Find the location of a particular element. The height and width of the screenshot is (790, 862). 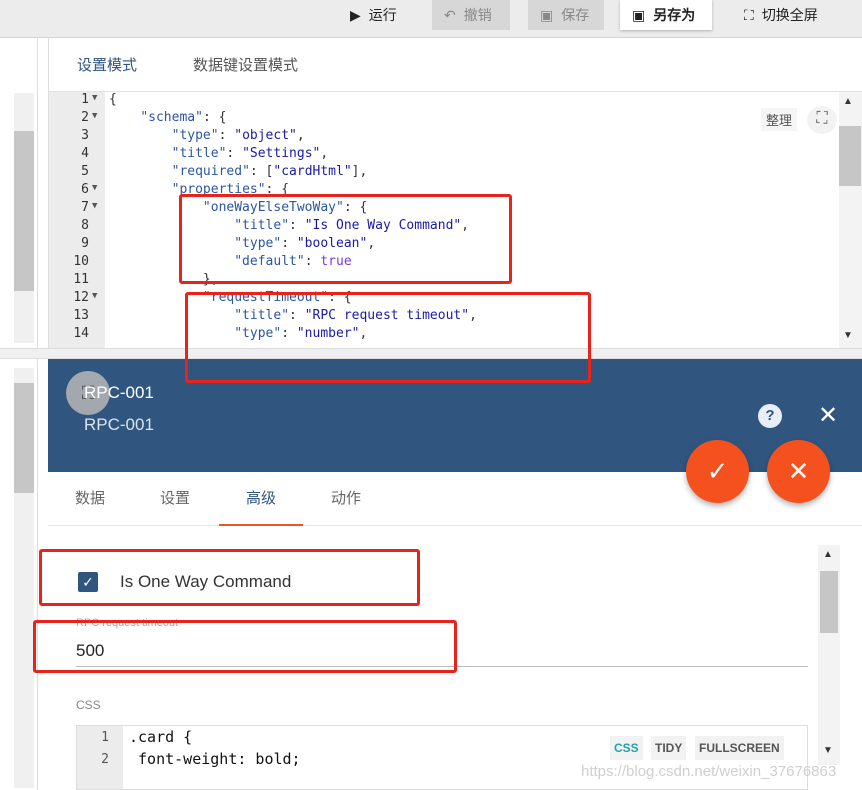

code-line: 2 ▼ "schema": { is located at coordinates (444, 119).